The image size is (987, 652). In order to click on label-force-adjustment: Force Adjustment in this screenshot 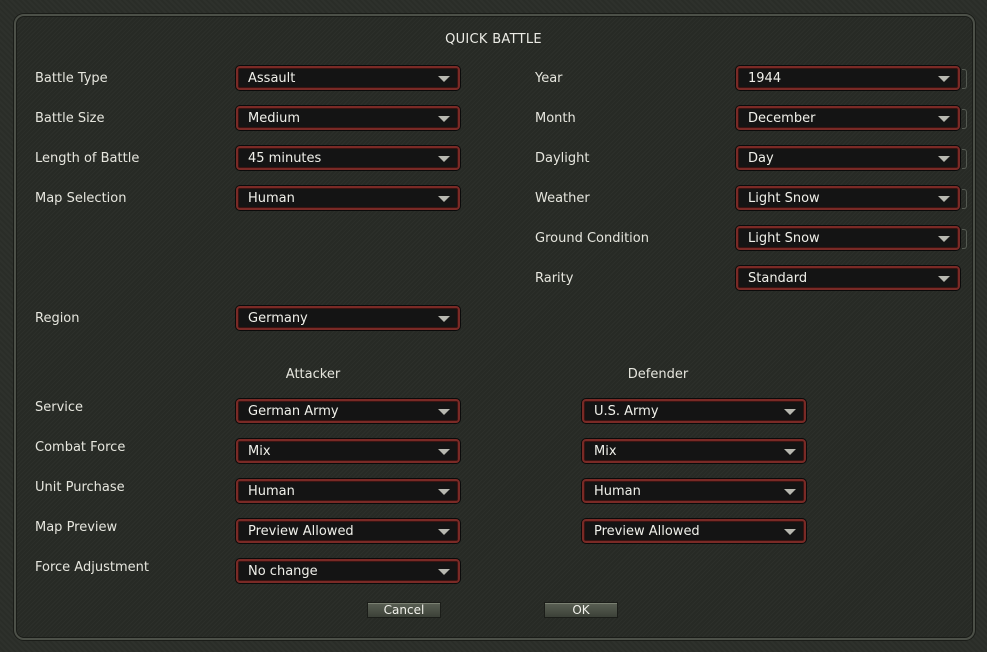, I will do `click(92, 567)`.